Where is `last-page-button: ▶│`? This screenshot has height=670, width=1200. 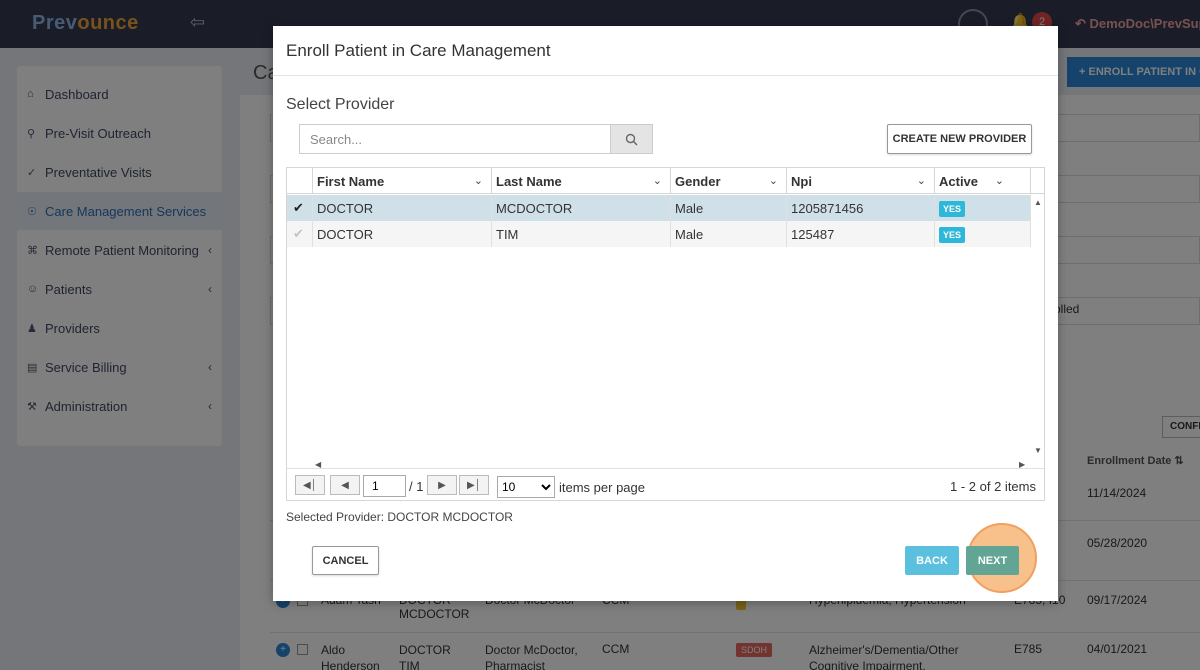 last-page-button: ▶│ is located at coordinates (474, 485).